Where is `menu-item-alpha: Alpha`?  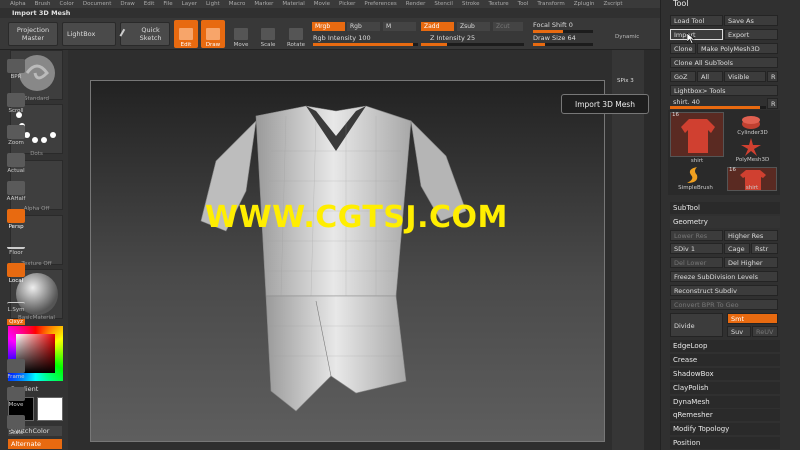
menu-item-alpha: Alpha is located at coordinates (18, 4).